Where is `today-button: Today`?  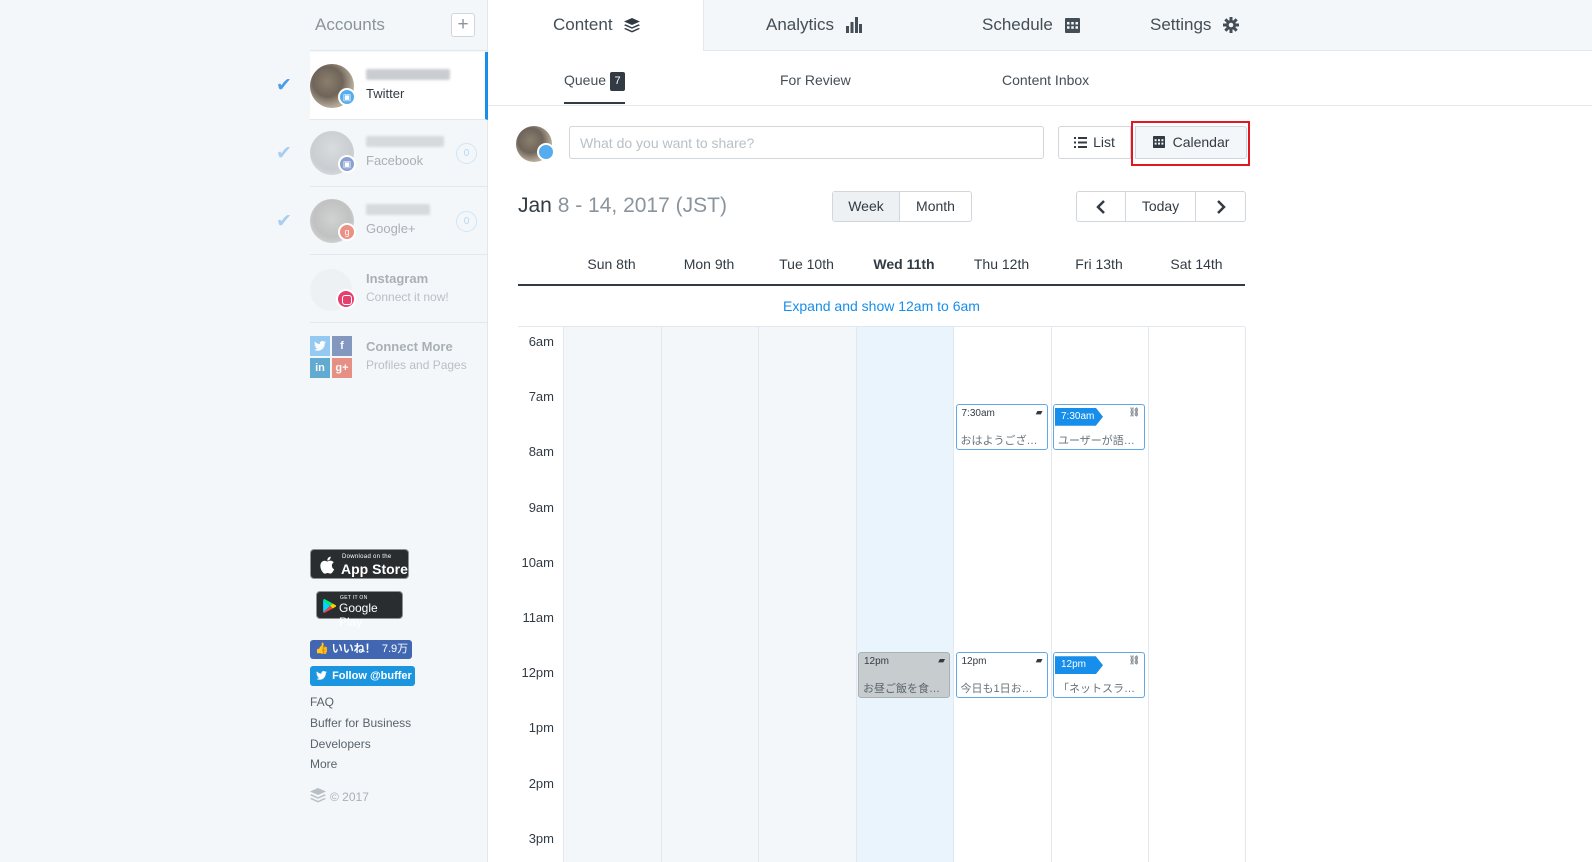 today-button: Today is located at coordinates (1161, 206).